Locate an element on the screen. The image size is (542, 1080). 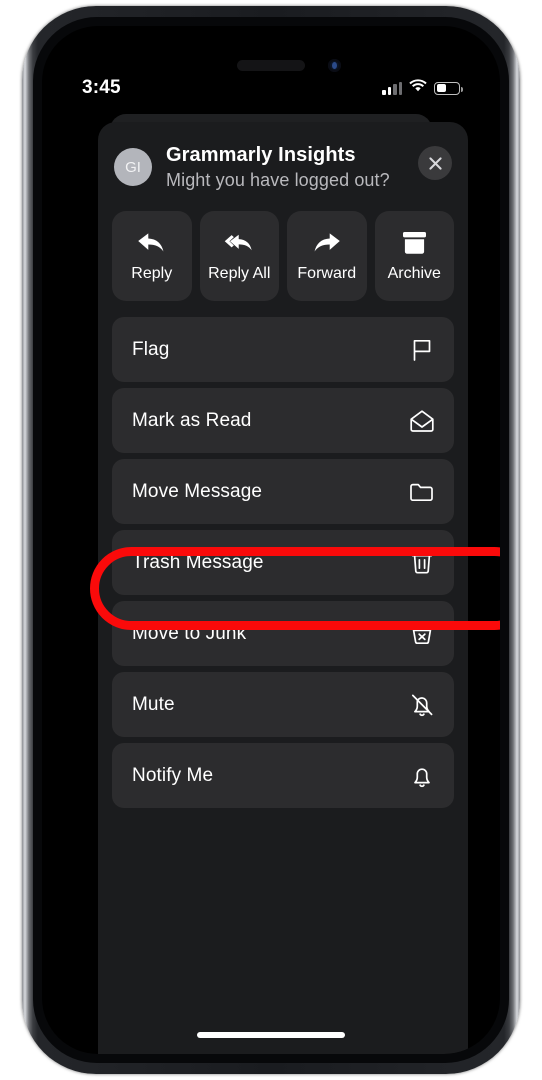
reply-arrow-icon is located at coordinates (151, 242).